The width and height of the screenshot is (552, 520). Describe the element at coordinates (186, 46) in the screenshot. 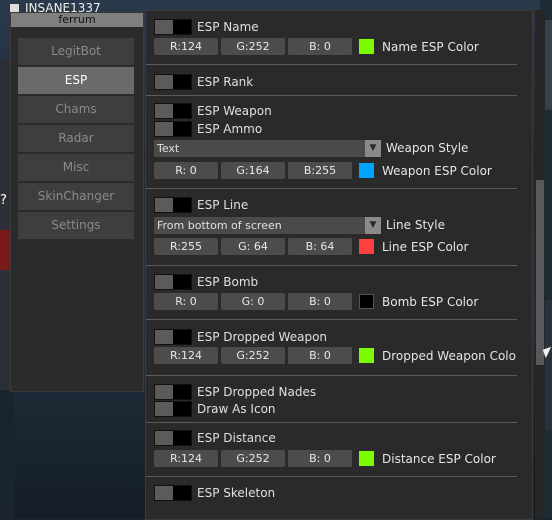

I see `name-r-slider: R:124` at that location.